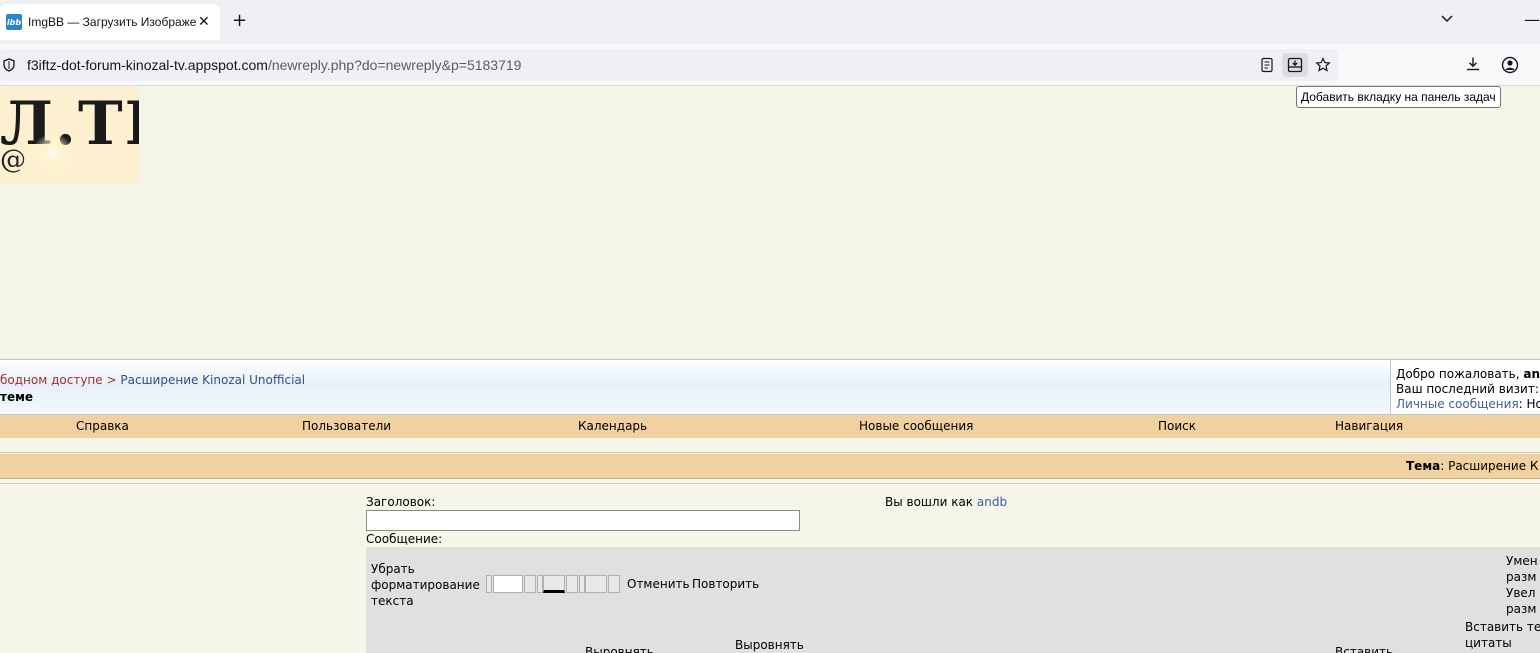  Describe the element at coordinates (554, 584) in the screenshot. I see `text-color-button` at that location.